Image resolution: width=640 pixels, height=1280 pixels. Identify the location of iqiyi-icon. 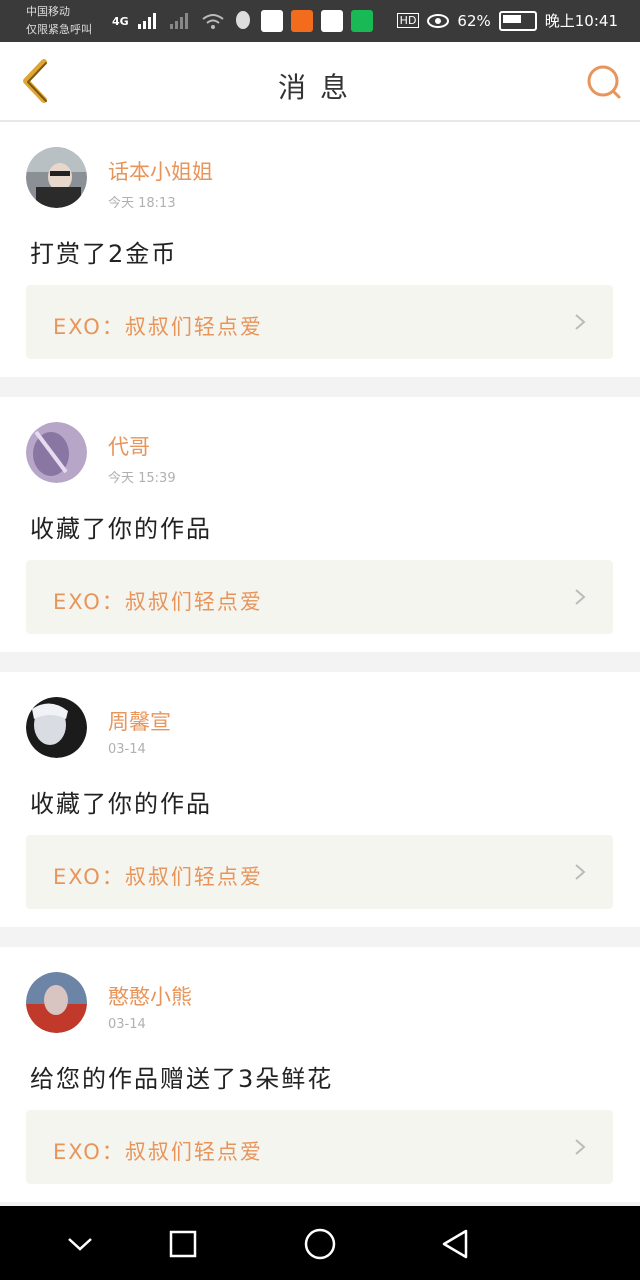
(361, 21).